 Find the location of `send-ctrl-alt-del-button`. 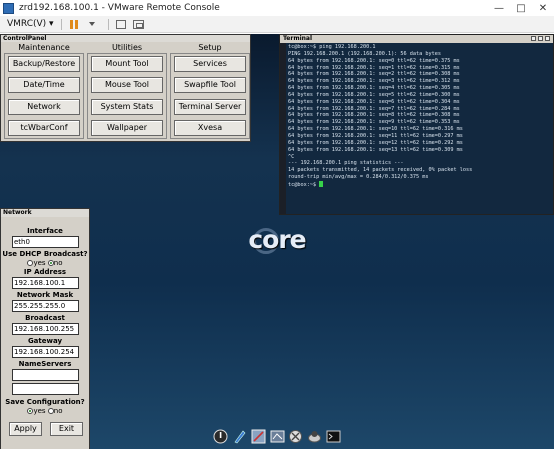

send-ctrl-alt-del-button is located at coordinates (121, 24).